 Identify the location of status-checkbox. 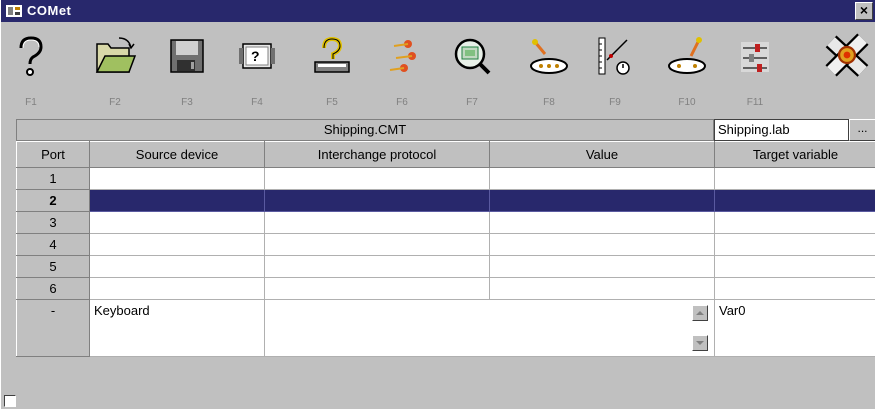
(10, 401).